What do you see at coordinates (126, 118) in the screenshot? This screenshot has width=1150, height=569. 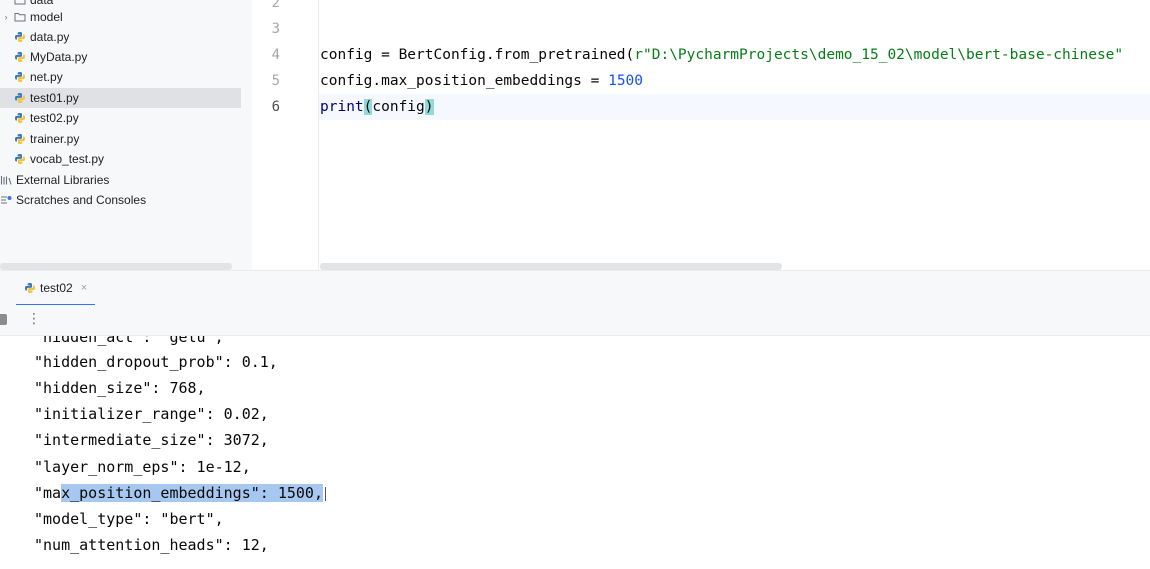 I see `tree-item-test02-py: test02.py` at bounding box center [126, 118].